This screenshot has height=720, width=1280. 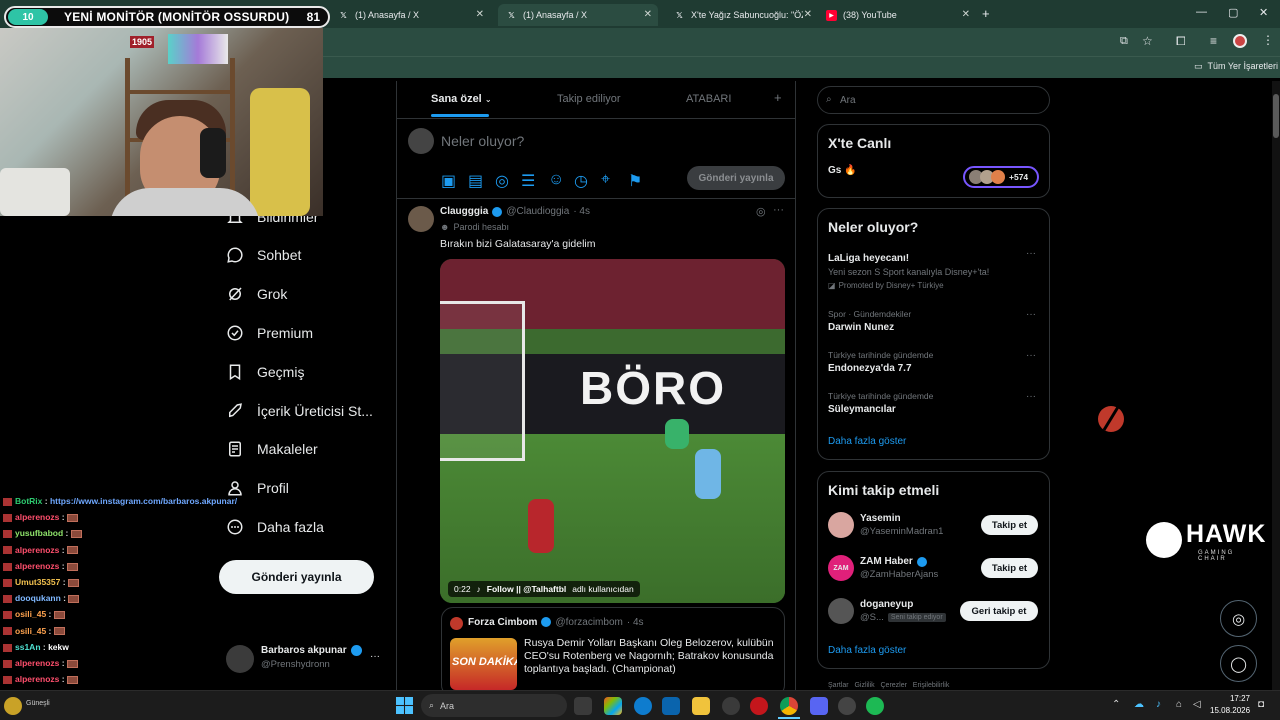 What do you see at coordinates (1116, 704) in the screenshot?
I see `tray-chevron-icon: ⌃` at bounding box center [1116, 704].